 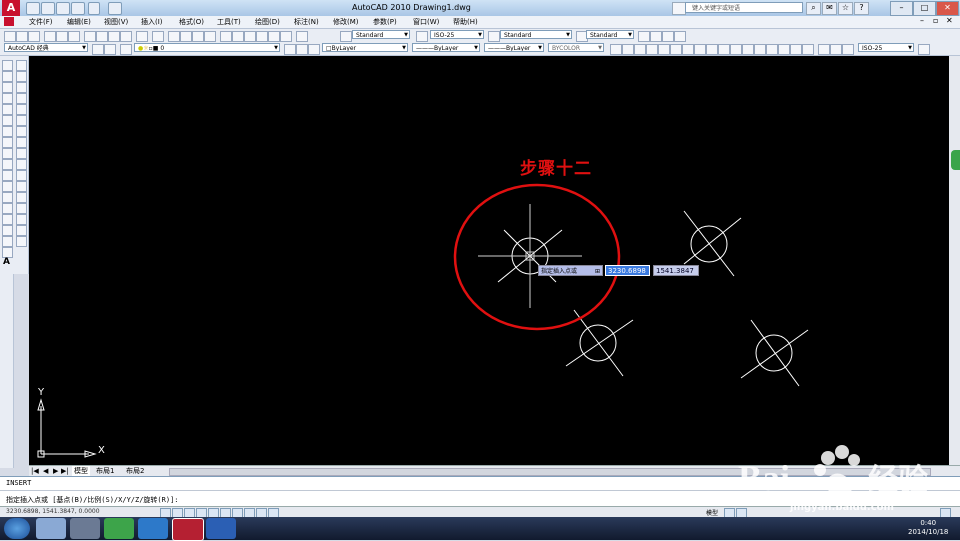 What do you see at coordinates (628, 49) in the screenshot?
I see `dim-aligned-icon` at bounding box center [628, 49].